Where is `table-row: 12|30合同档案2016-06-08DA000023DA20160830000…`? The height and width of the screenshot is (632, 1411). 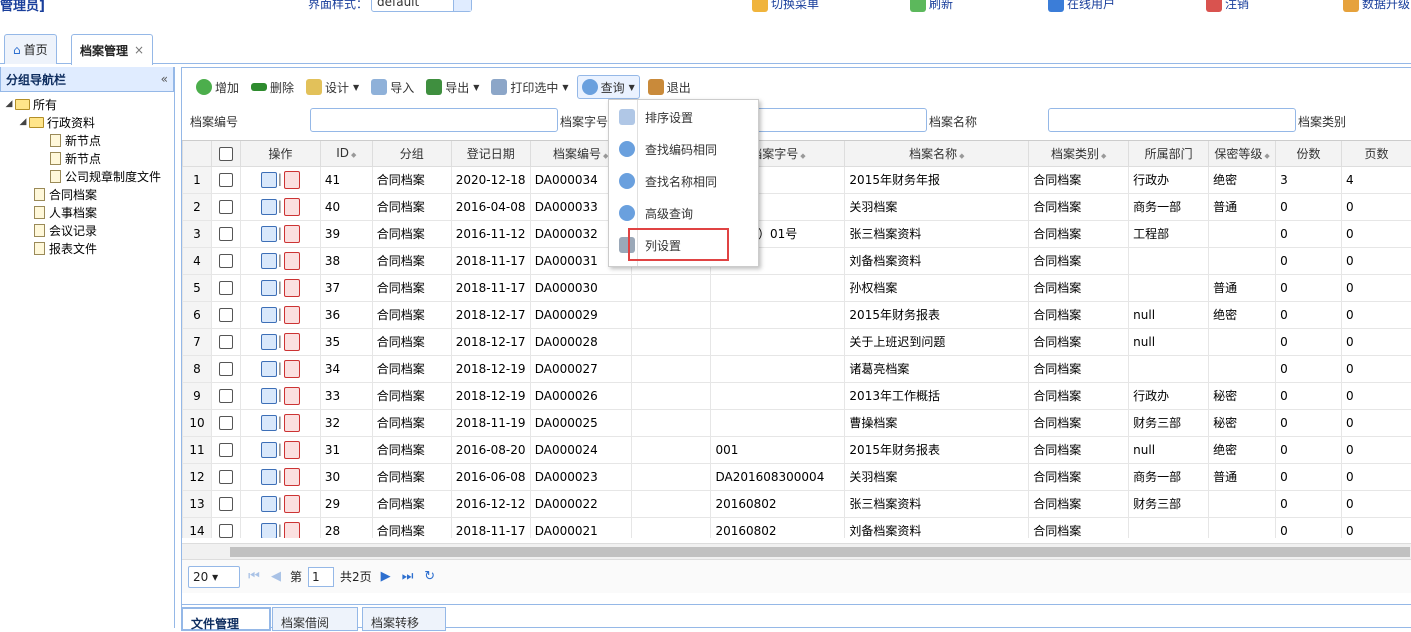
table-row: 12|30合同档案2016-06-08DA000023DA20160830000… is located at coordinates (797, 476).